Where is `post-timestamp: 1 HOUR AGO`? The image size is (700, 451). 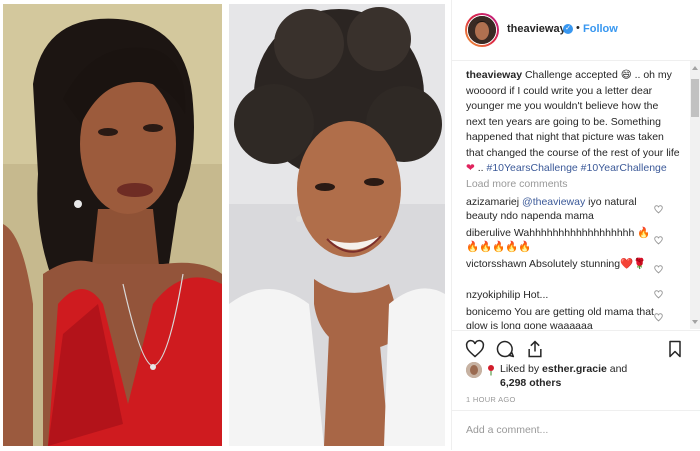 post-timestamp: 1 HOUR AGO is located at coordinates (491, 399).